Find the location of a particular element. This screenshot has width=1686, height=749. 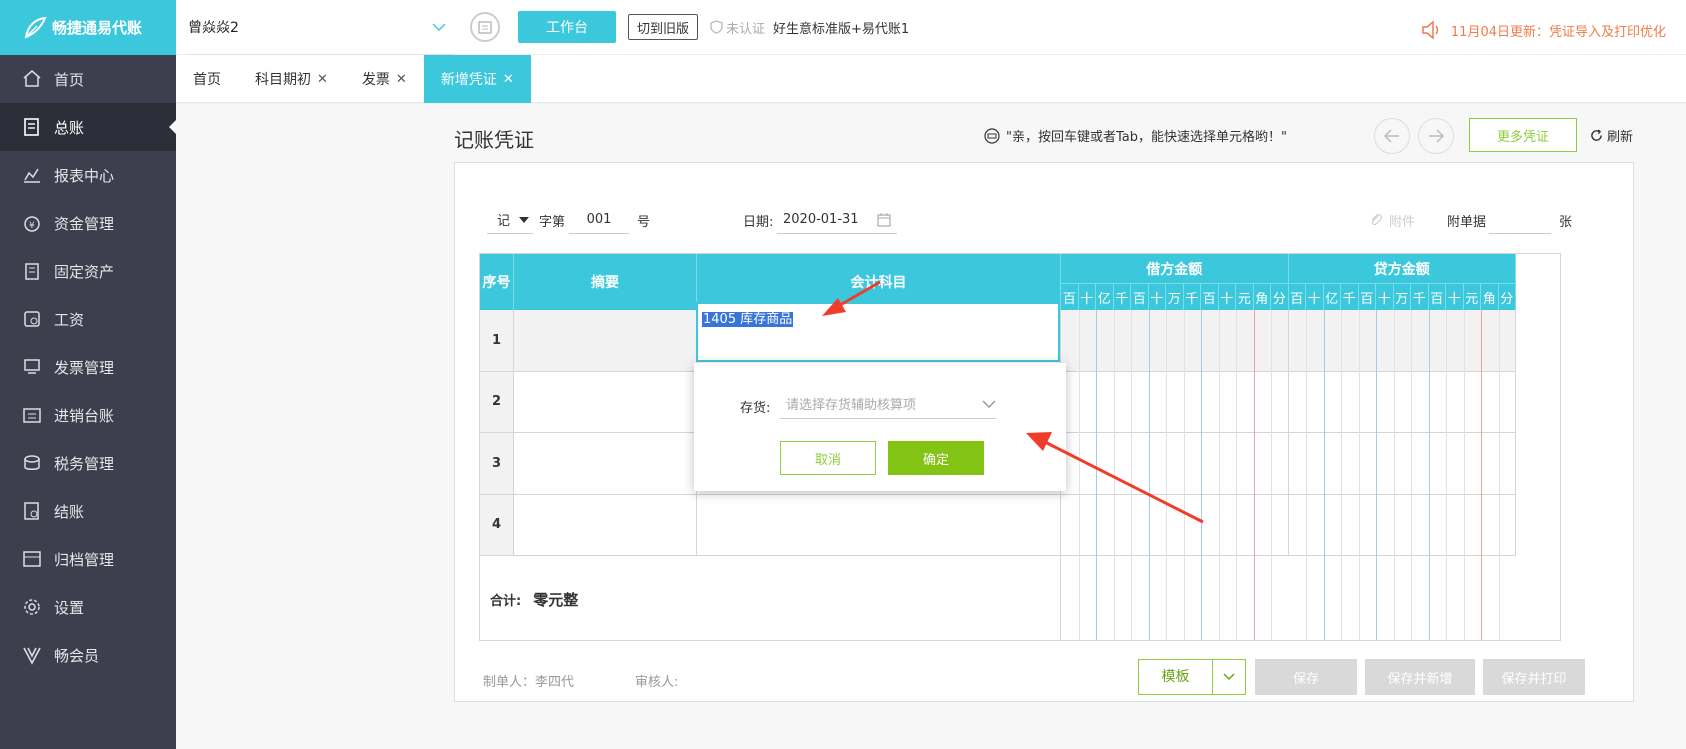

sidebar-item-label: 结账 is located at coordinates (69, 511).